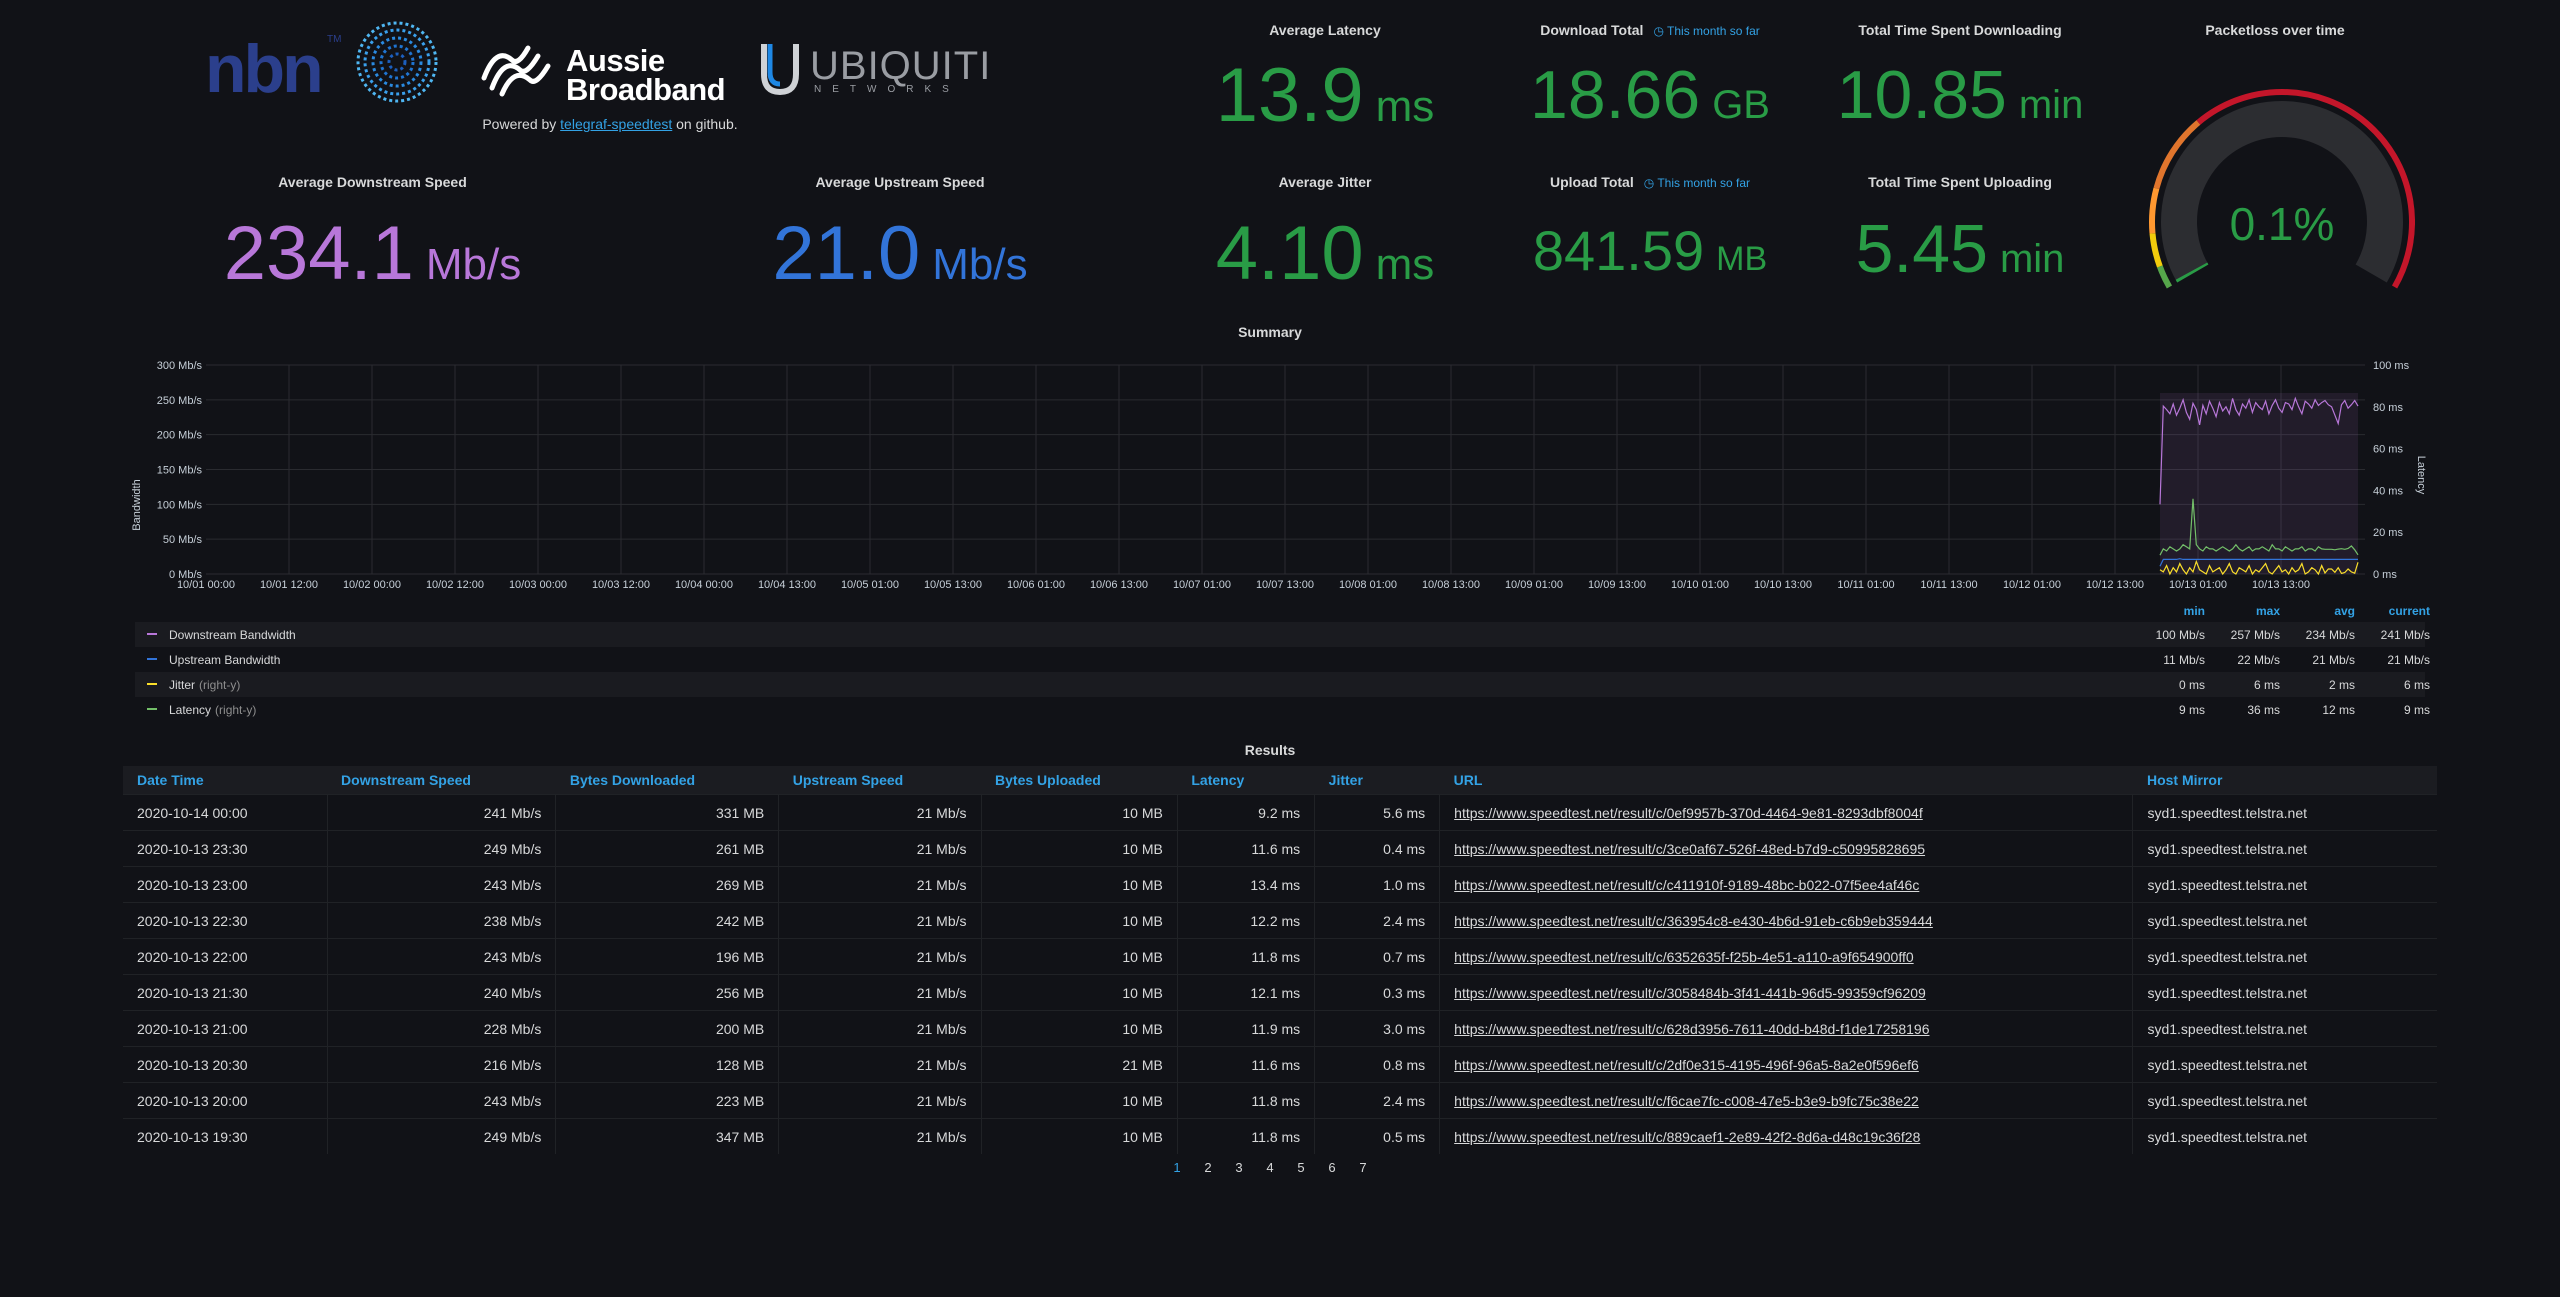  I want to click on column-header: Jitter, so click(1377, 780).